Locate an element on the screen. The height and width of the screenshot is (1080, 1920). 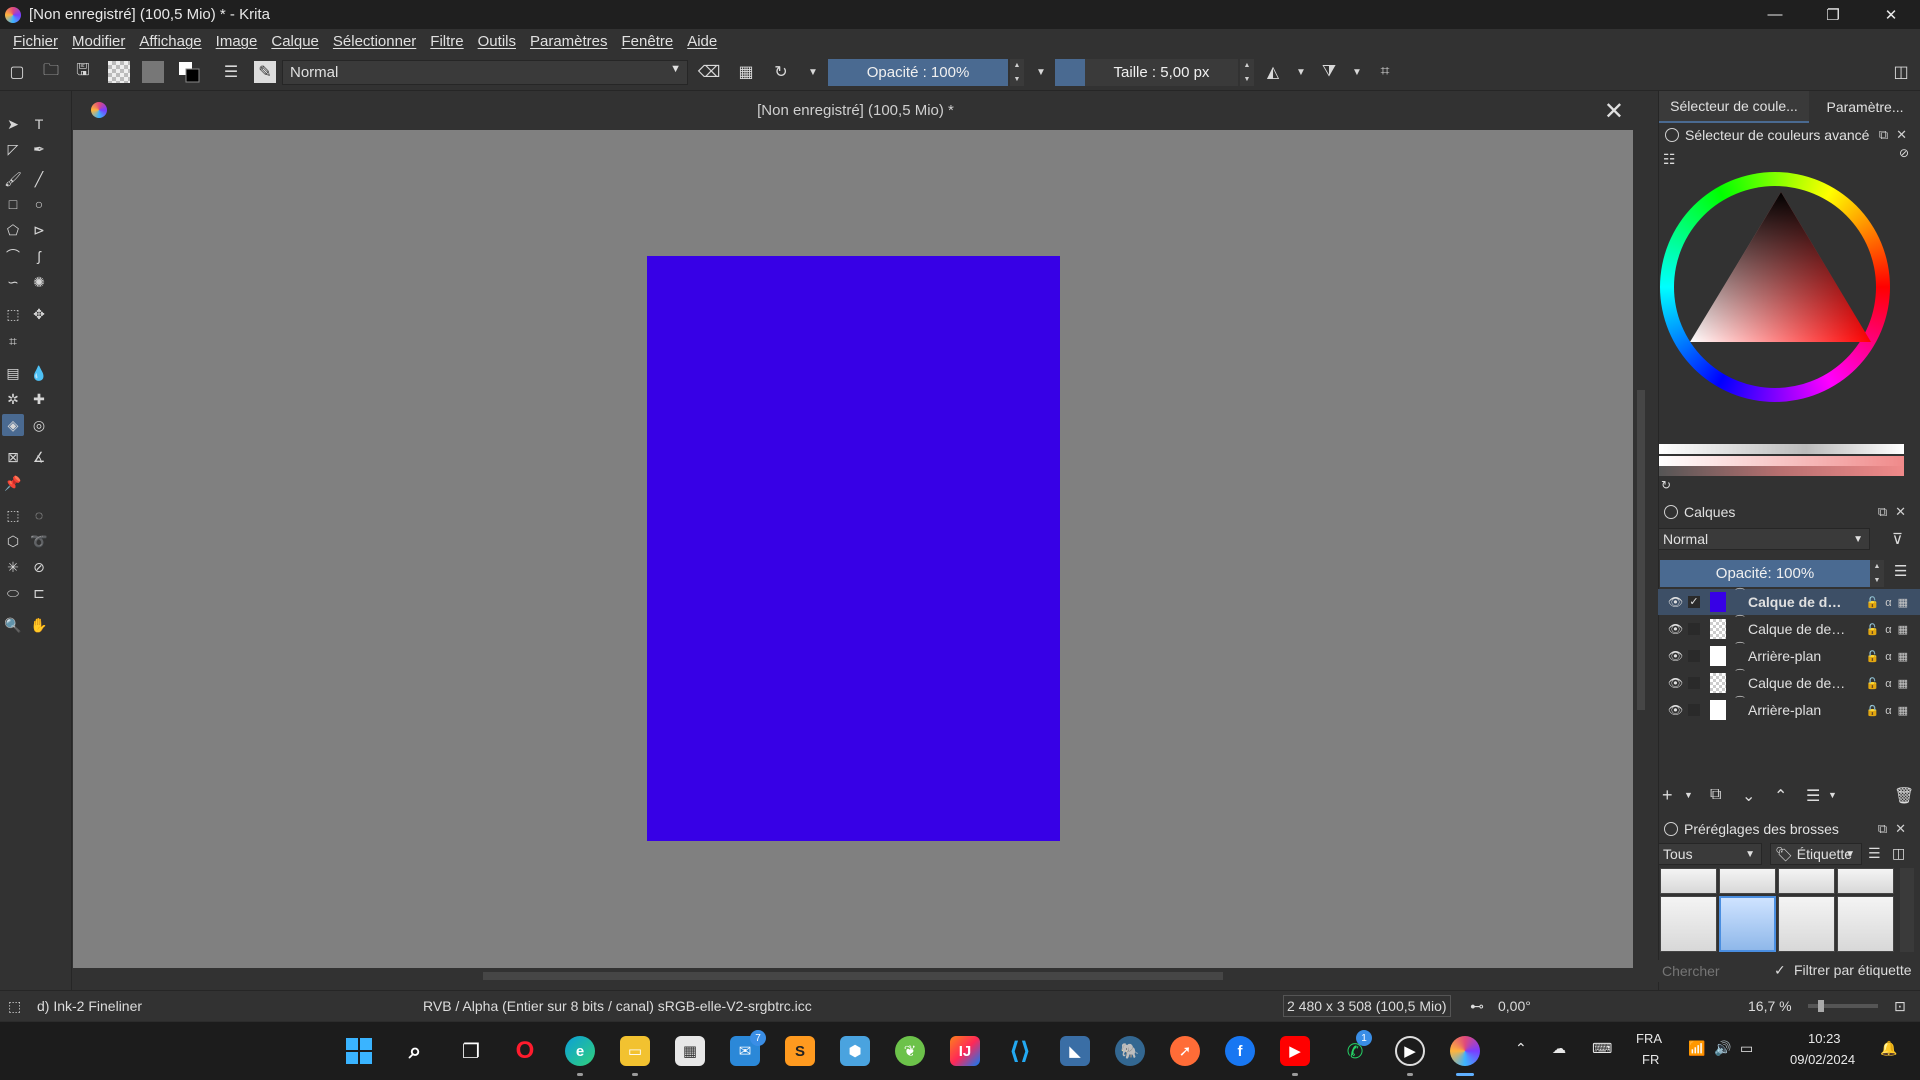
layer-properties-icon: ☰ is located at coordinates (1813, 796).